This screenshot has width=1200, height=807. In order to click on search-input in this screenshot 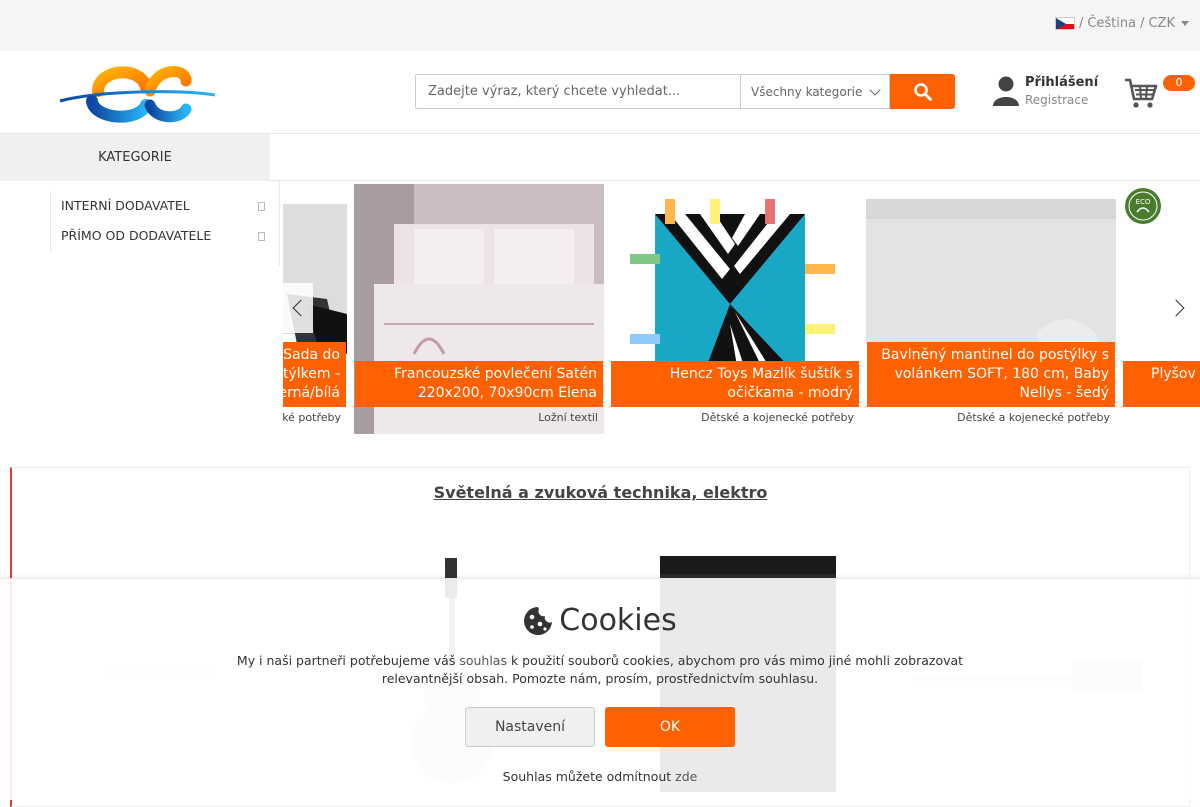, I will do `click(577, 91)`.